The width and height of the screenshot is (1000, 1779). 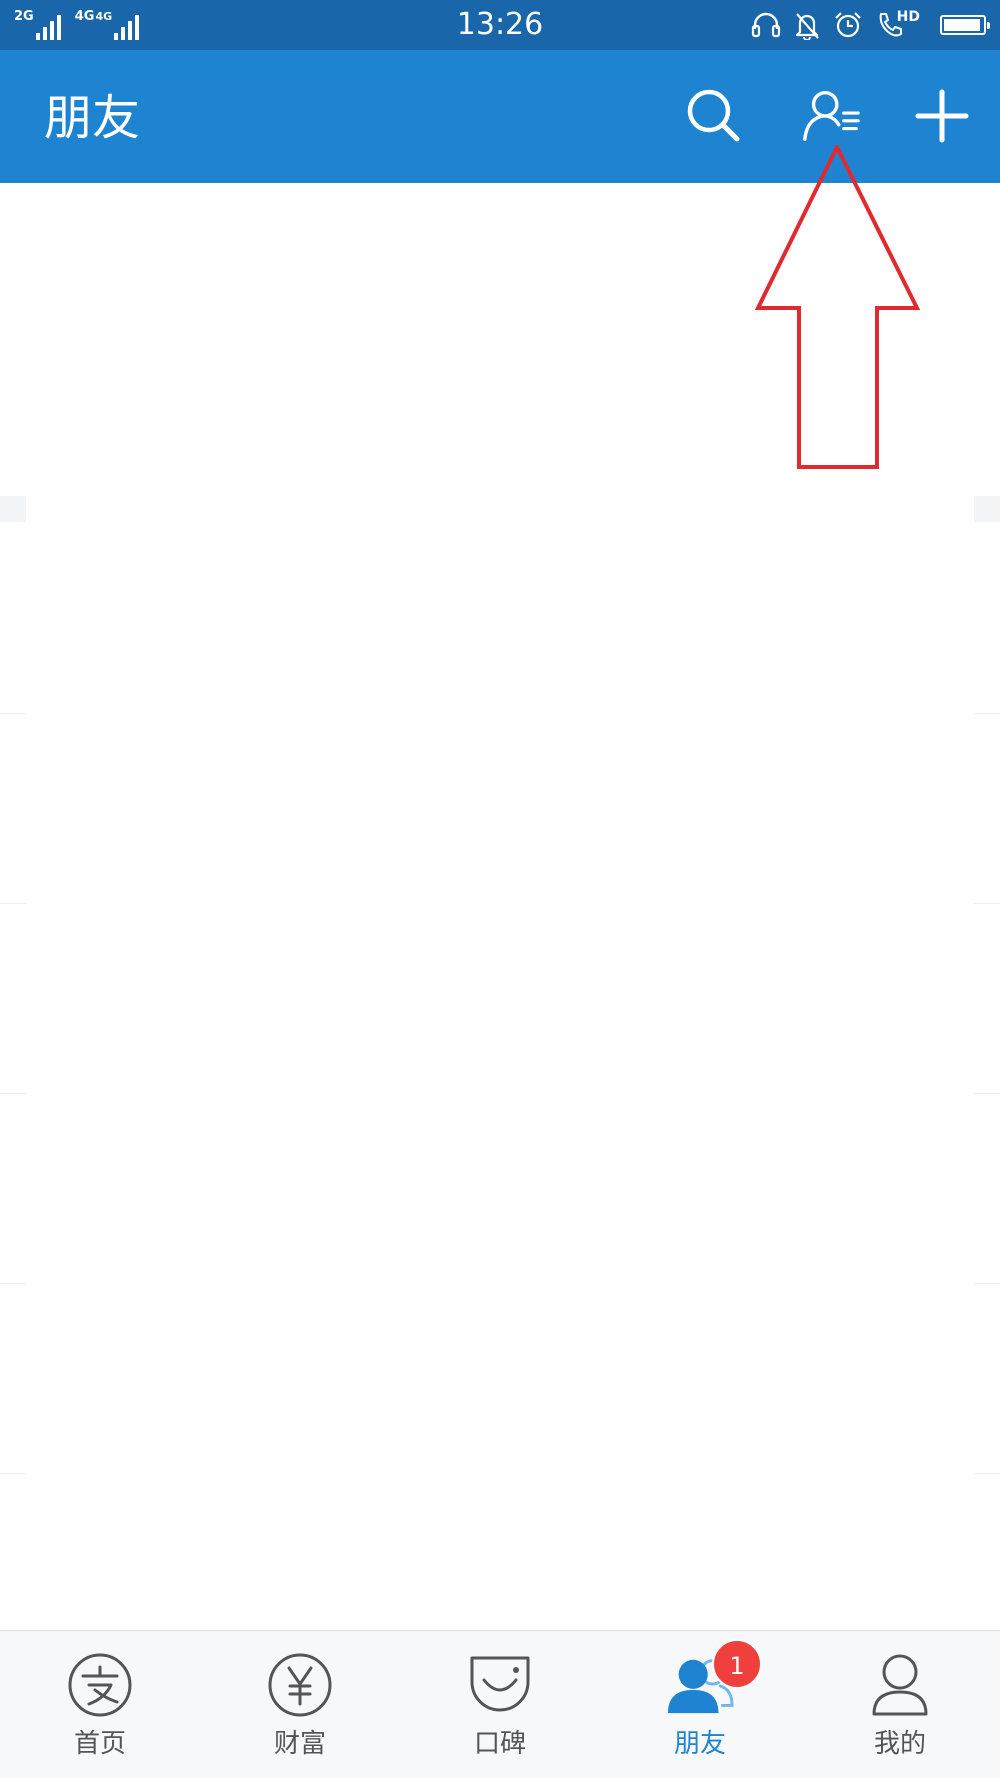 I want to click on notification-badge: 1, so click(x=737, y=1664).